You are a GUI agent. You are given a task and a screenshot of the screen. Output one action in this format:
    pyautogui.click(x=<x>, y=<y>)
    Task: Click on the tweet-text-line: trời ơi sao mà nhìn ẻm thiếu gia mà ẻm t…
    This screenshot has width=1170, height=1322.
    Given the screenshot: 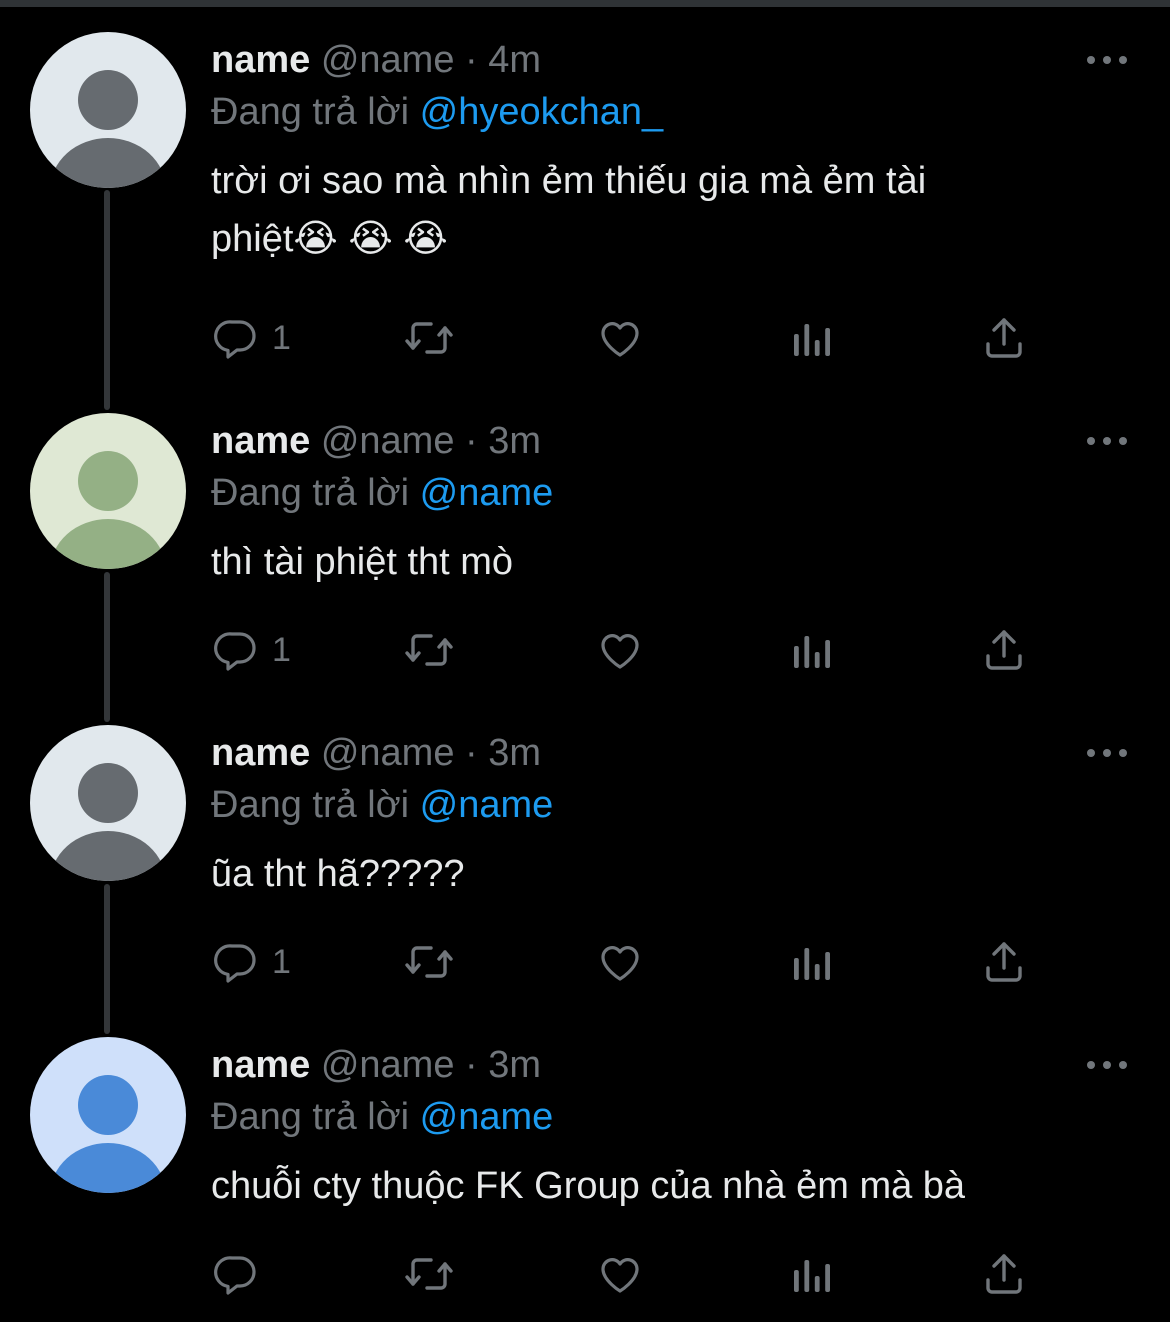 What is the action you would take?
    pyautogui.click(x=569, y=181)
    